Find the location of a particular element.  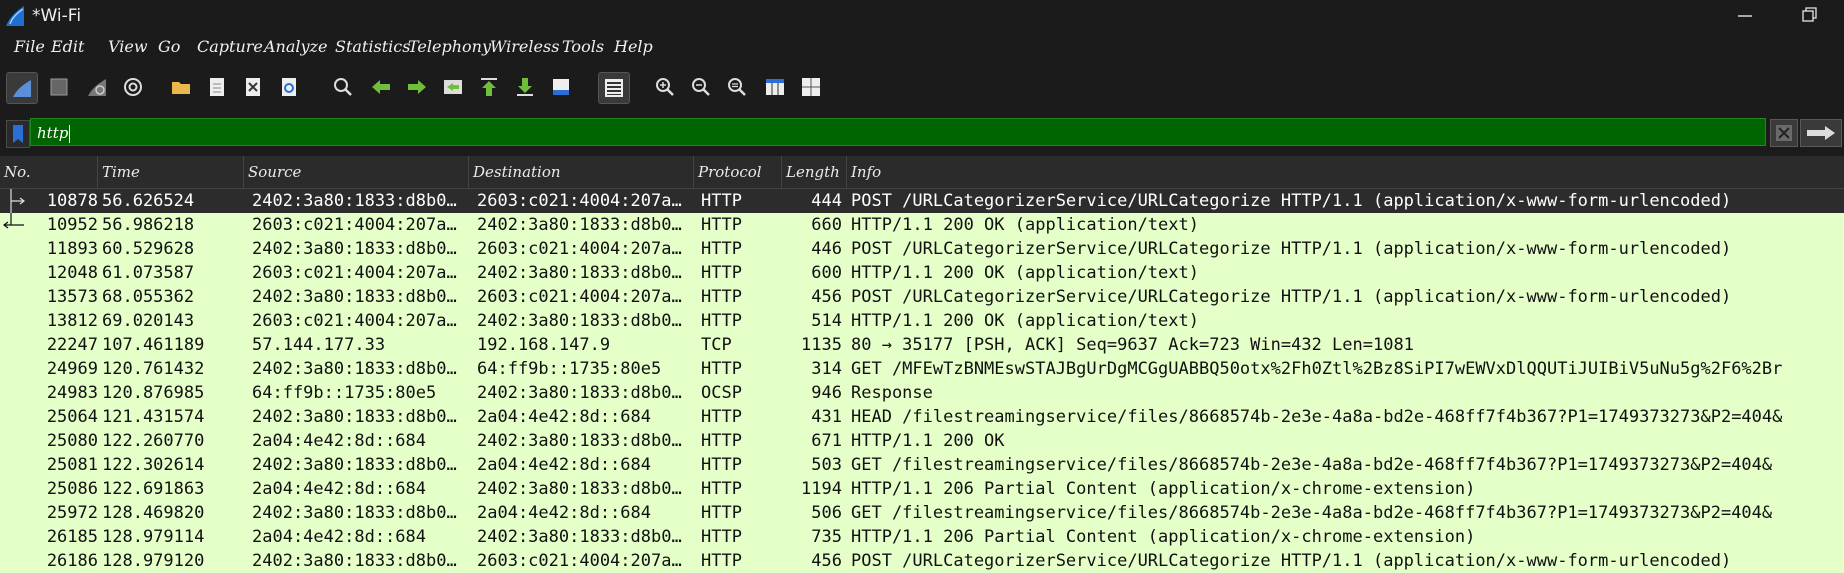

go-to-packet-button is located at coordinates (453, 87).